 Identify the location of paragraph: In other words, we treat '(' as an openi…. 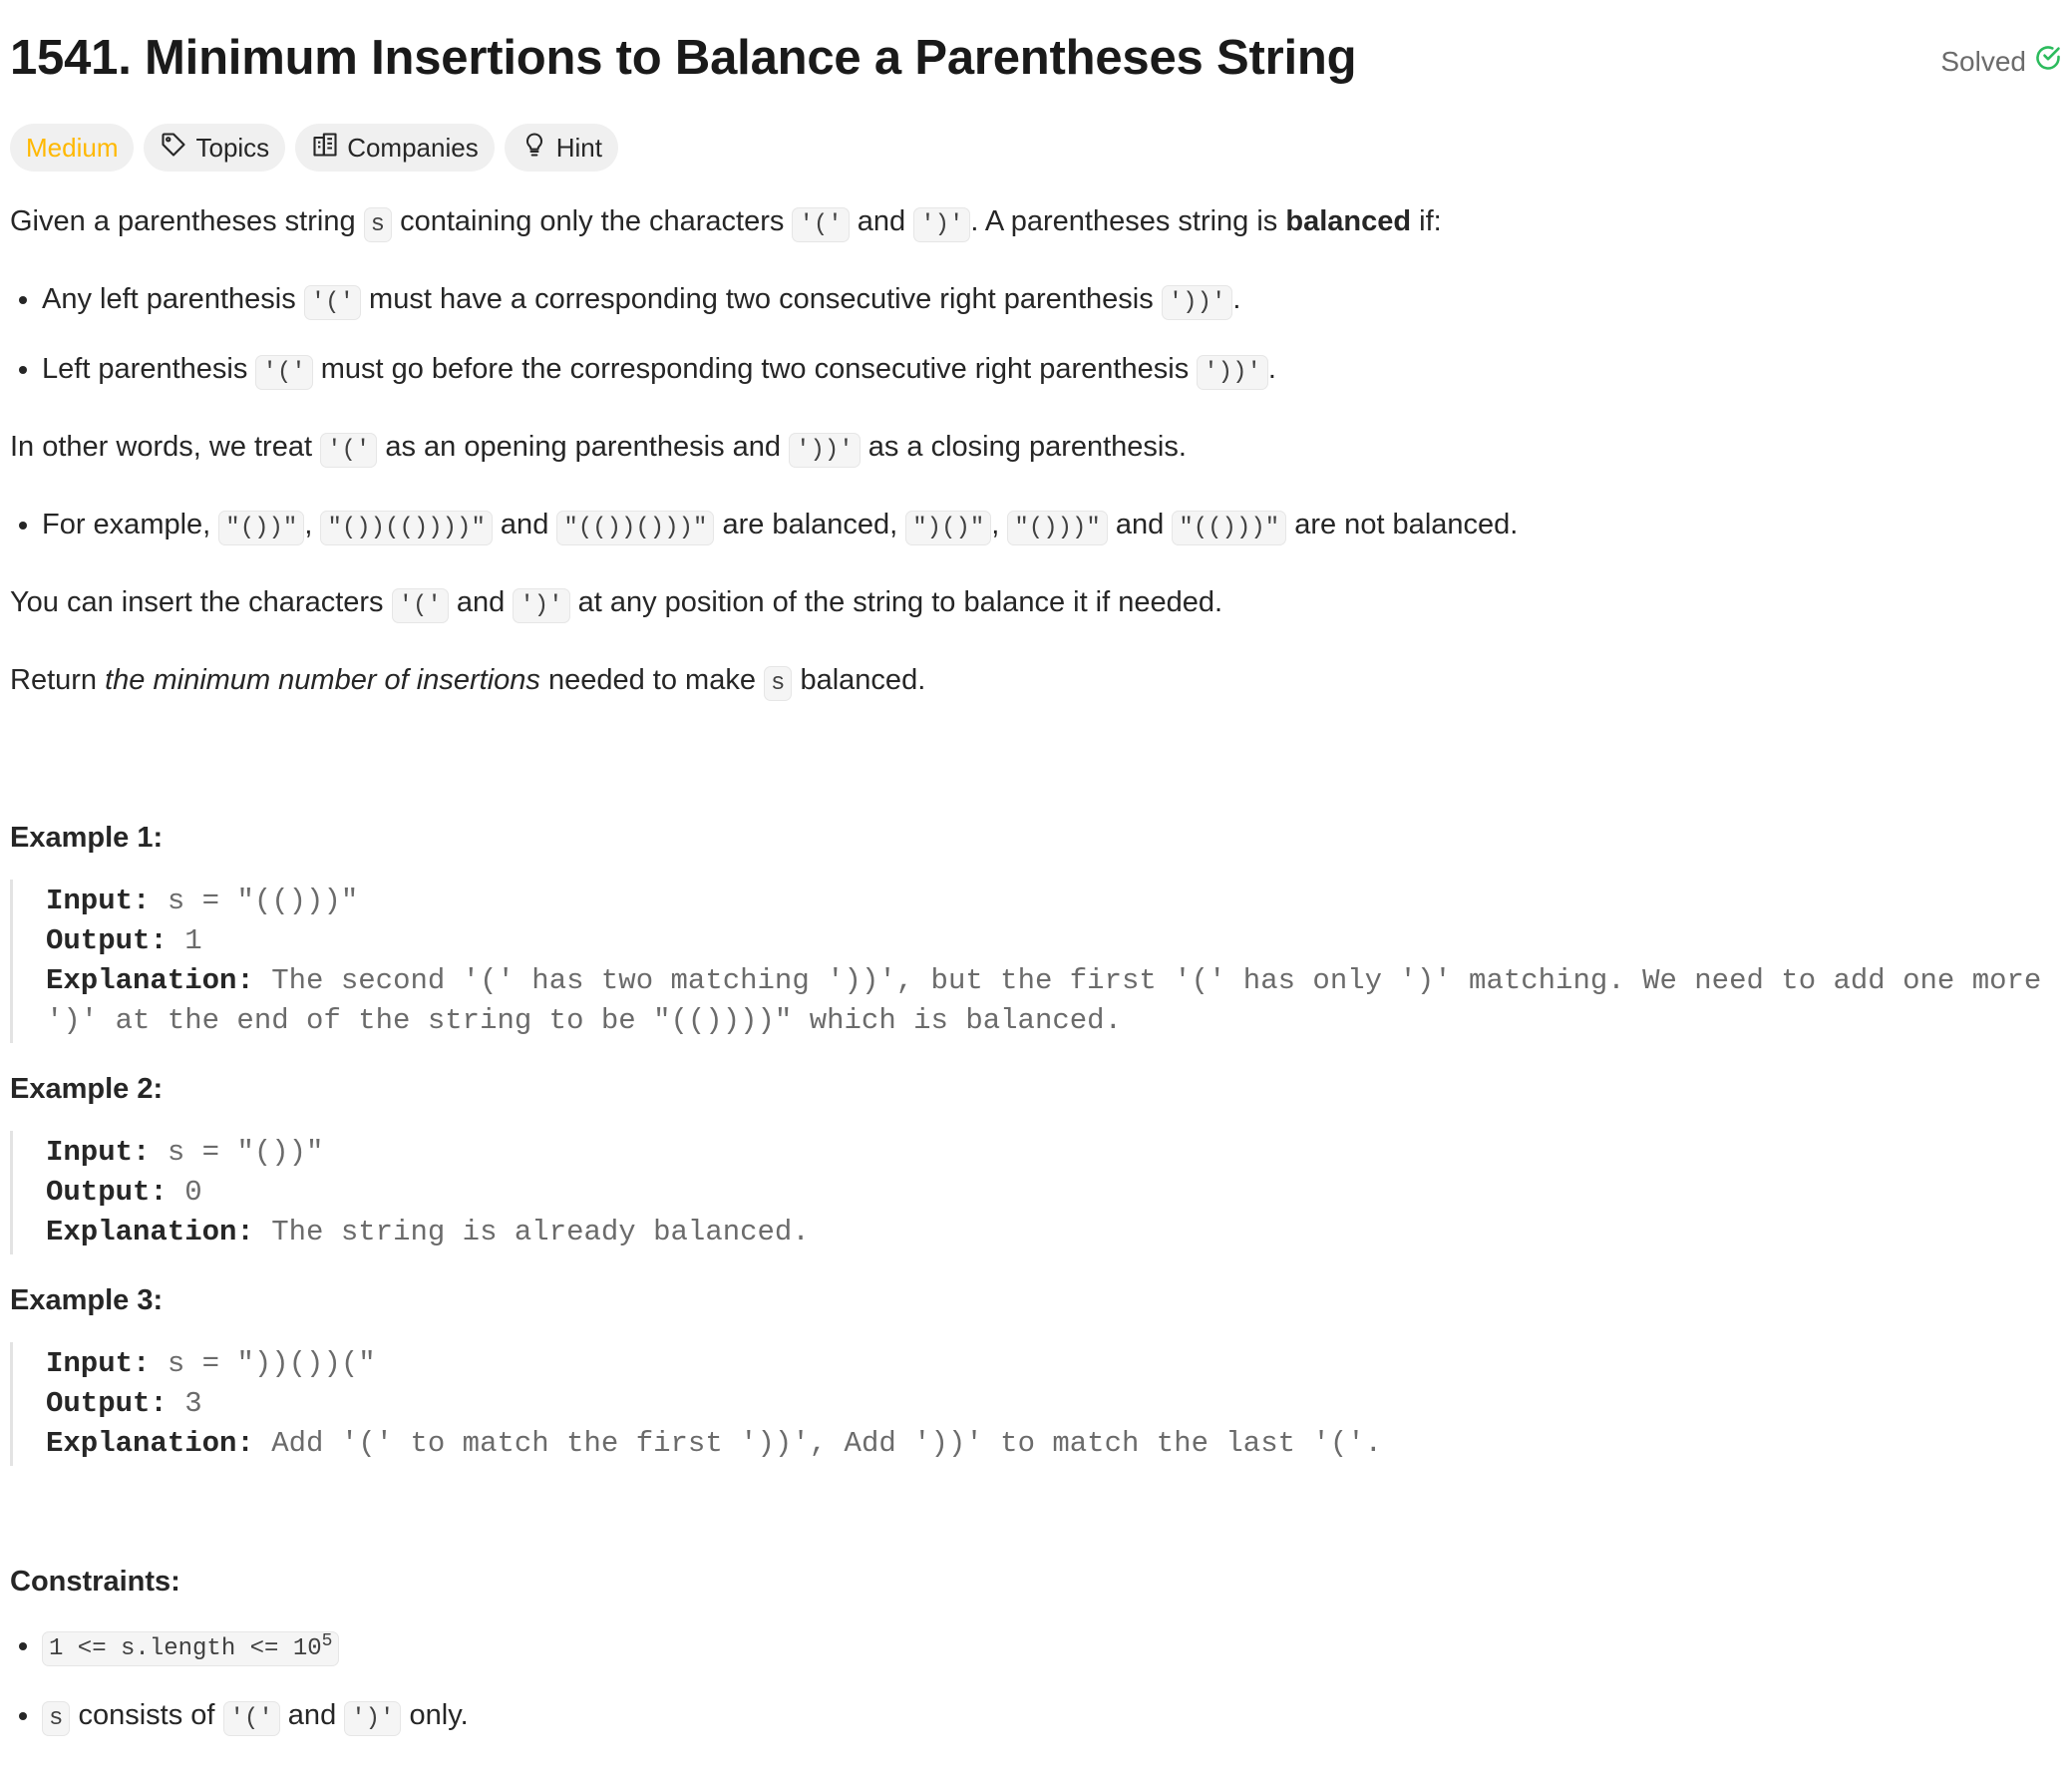
(1036, 449).